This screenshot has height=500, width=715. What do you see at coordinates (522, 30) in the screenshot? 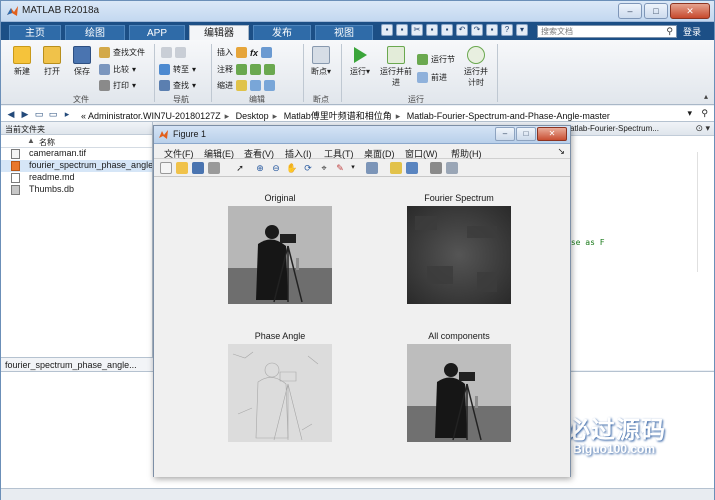
I see `quick-dropdown-icon: ▾` at bounding box center [522, 30].